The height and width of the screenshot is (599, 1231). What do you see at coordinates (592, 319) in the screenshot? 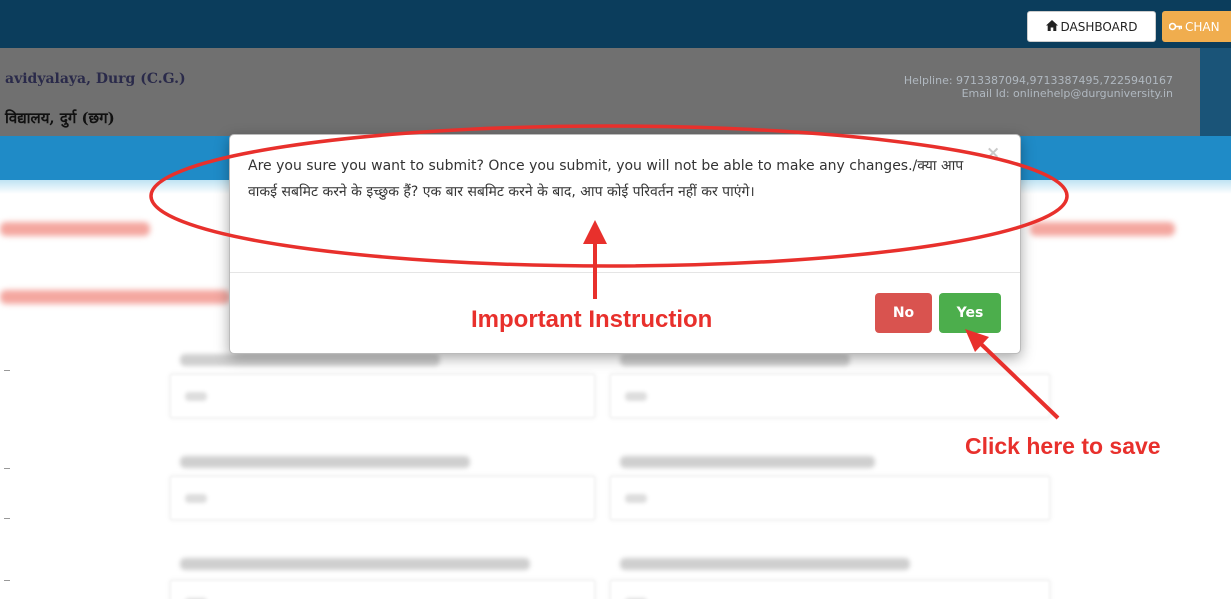
I see `annotation-important-instruction: Important Instruction` at bounding box center [592, 319].